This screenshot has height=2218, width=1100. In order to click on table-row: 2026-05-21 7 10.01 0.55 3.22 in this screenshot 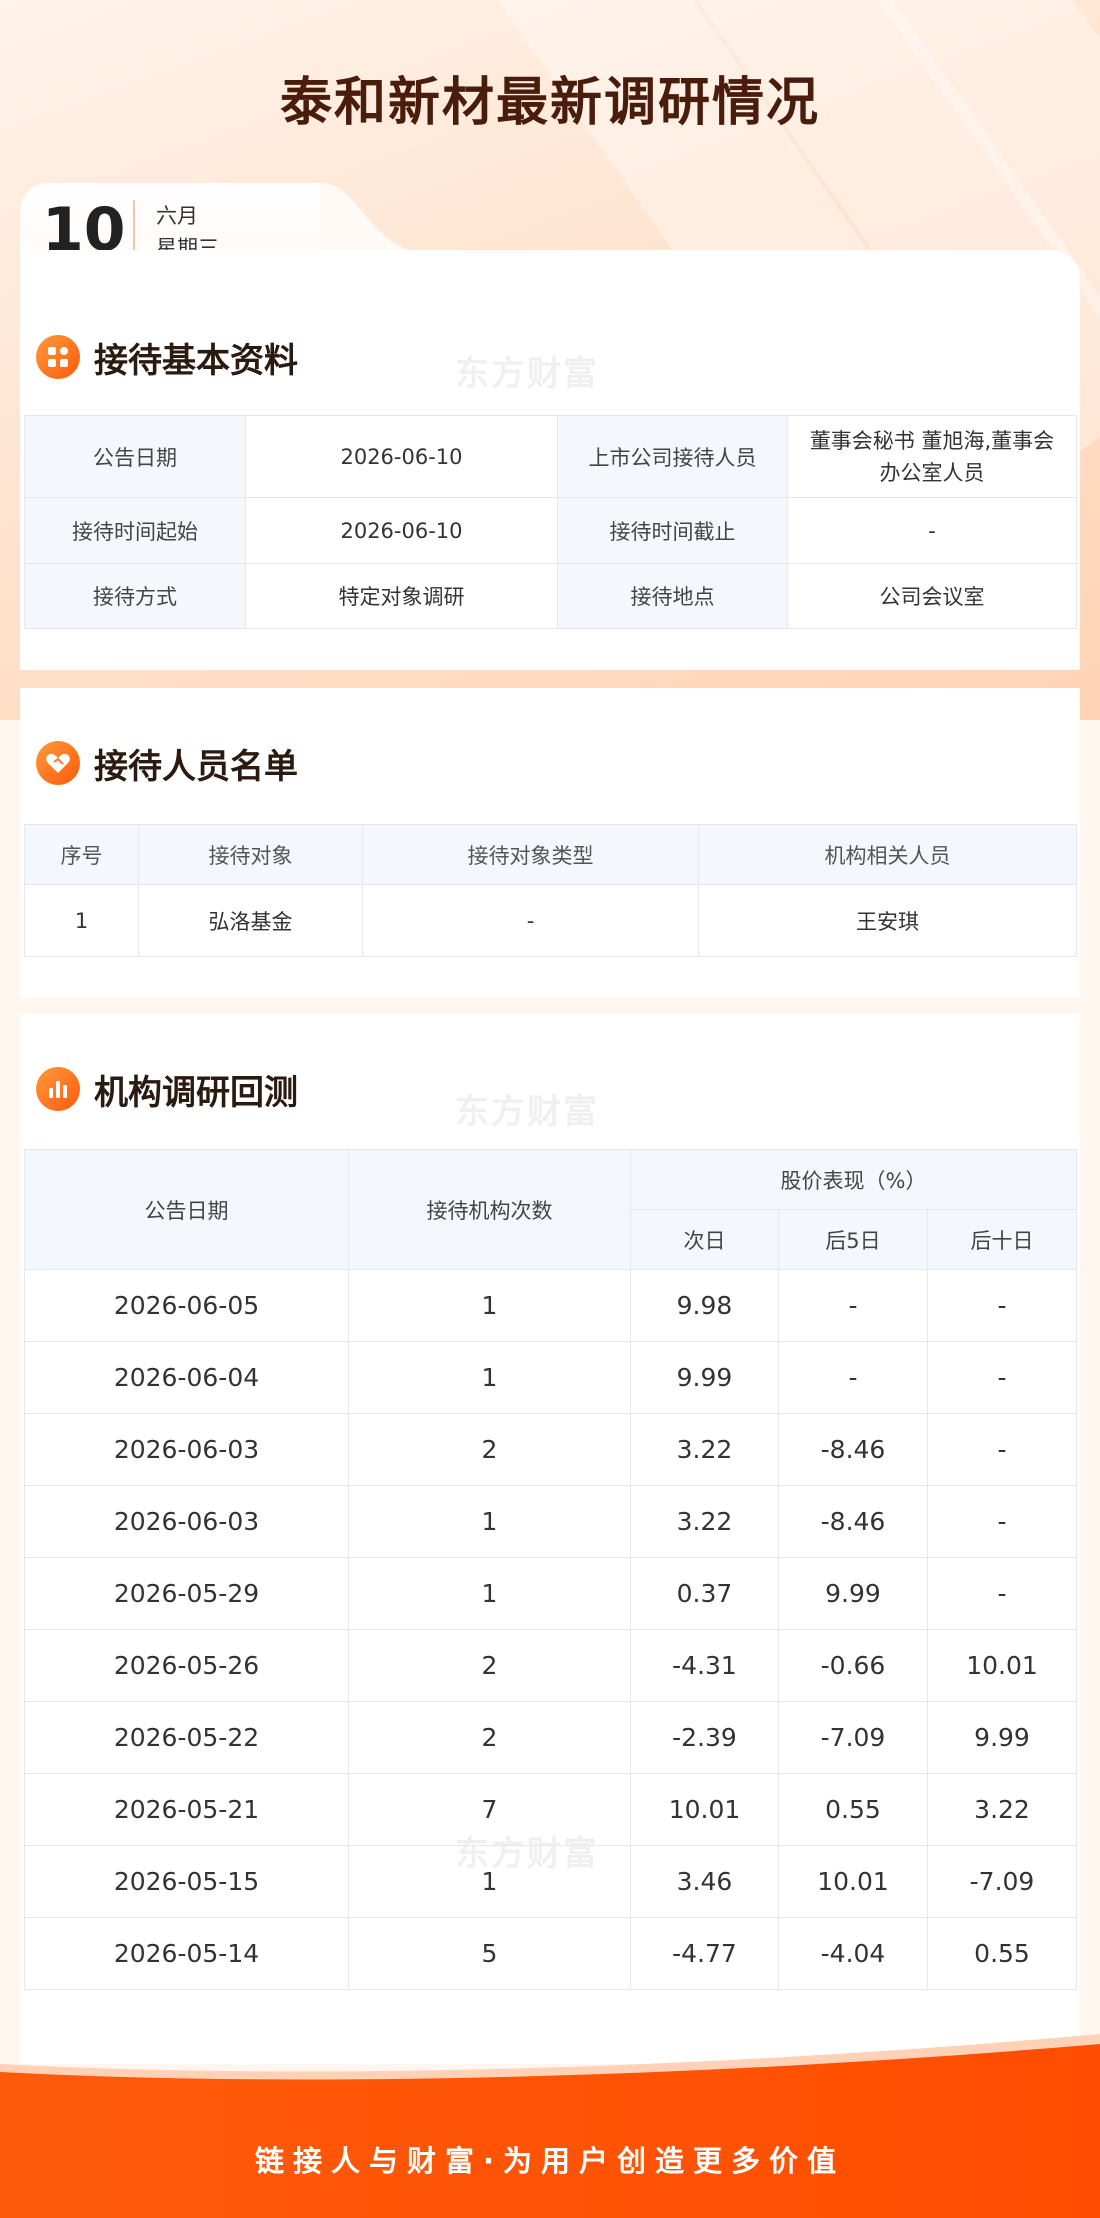, I will do `click(551, 1809)`.